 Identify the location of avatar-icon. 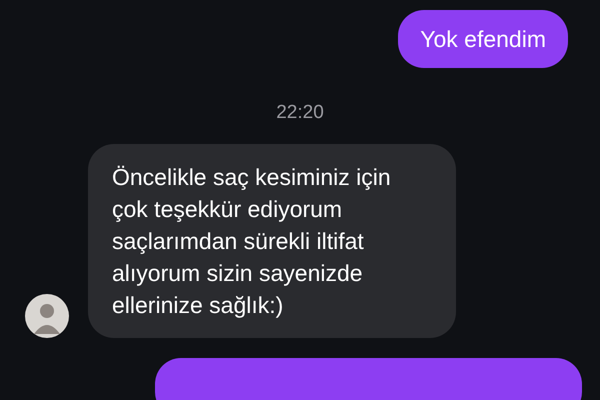
(47, 316).